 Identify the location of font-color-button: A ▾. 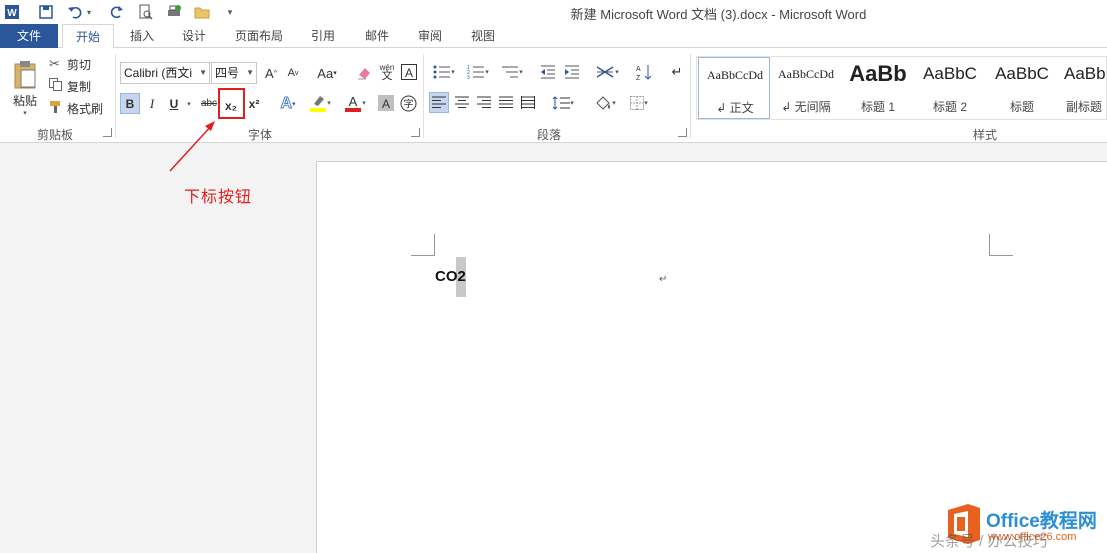
(355, 103).